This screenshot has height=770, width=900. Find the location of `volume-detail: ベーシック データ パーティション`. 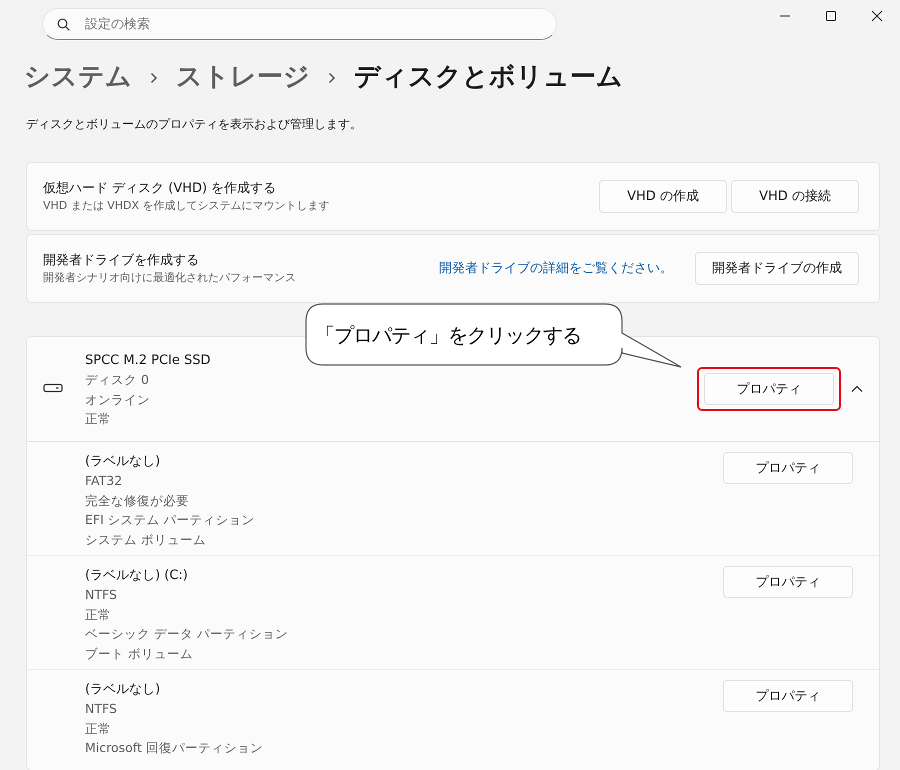

volume-detail: ベーシック データ パーティション is located at coordinates (187, 634).